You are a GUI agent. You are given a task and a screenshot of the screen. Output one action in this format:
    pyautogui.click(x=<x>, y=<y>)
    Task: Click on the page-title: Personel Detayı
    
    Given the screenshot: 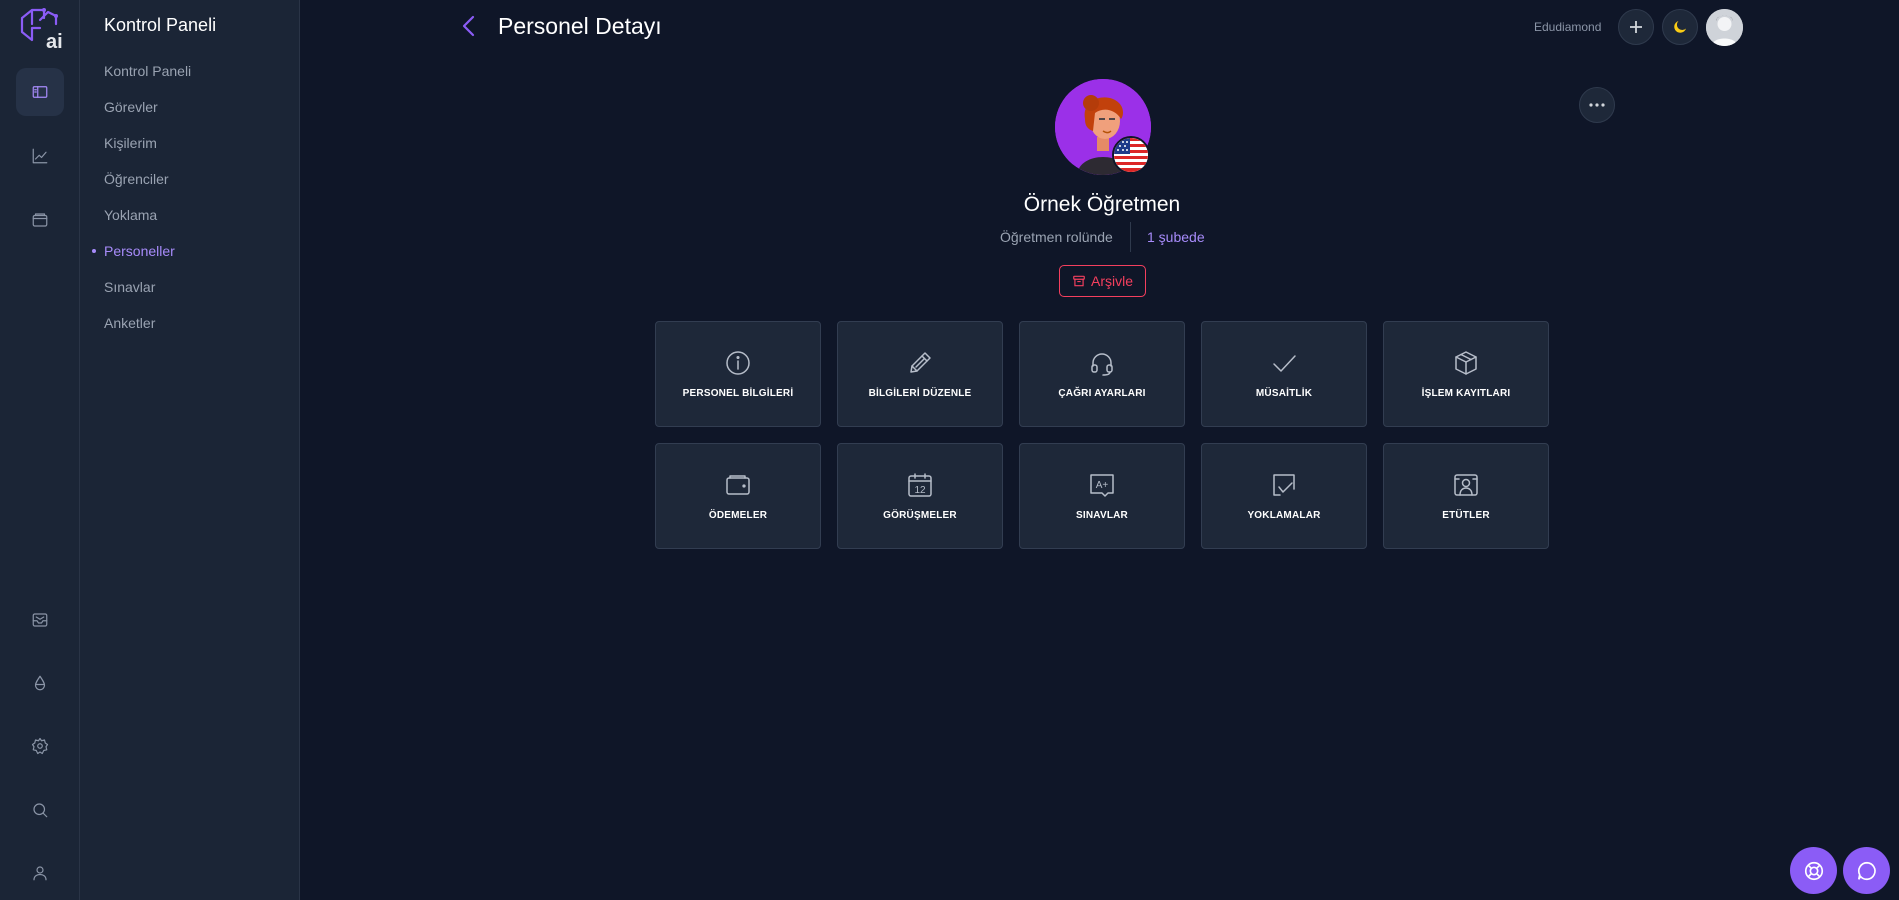 What is the action you would take?
    pyautogui.click(x=580, y=26)
    